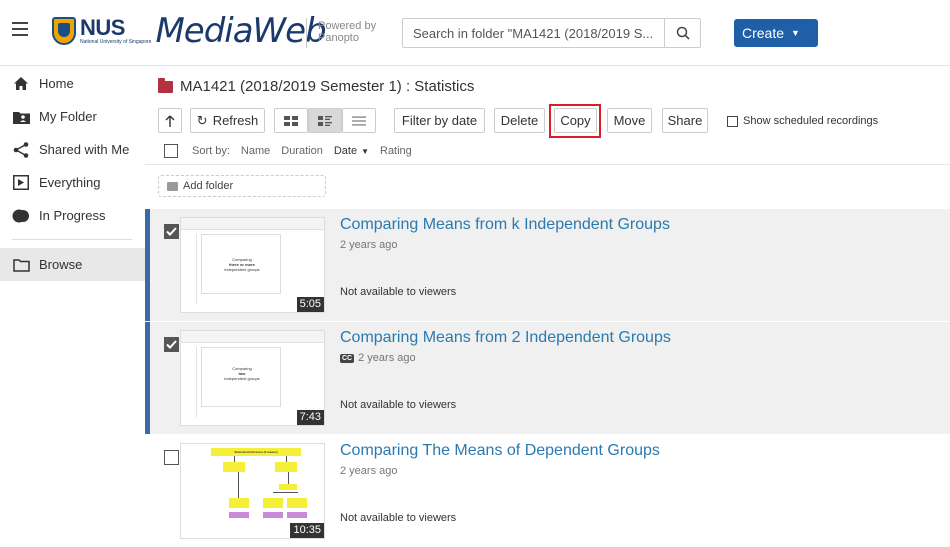 This screenshot has width=950, height=547. What do you see at coordinates (20, 29) in the screenshot?
I see `hamburger-menu-icon` at bounding box center [20, 29].